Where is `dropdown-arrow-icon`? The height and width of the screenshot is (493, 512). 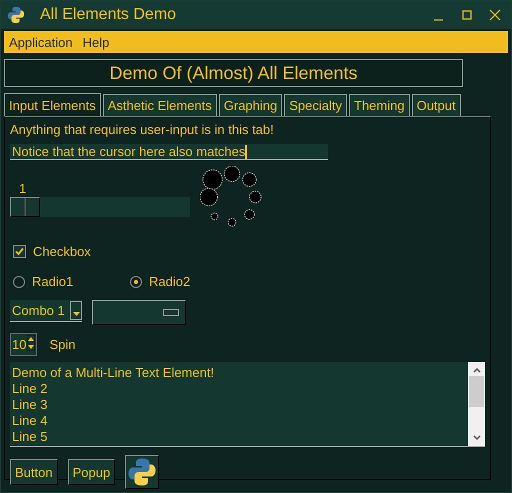
dropdown-arrow-icon is located at coordinates (76, 314).